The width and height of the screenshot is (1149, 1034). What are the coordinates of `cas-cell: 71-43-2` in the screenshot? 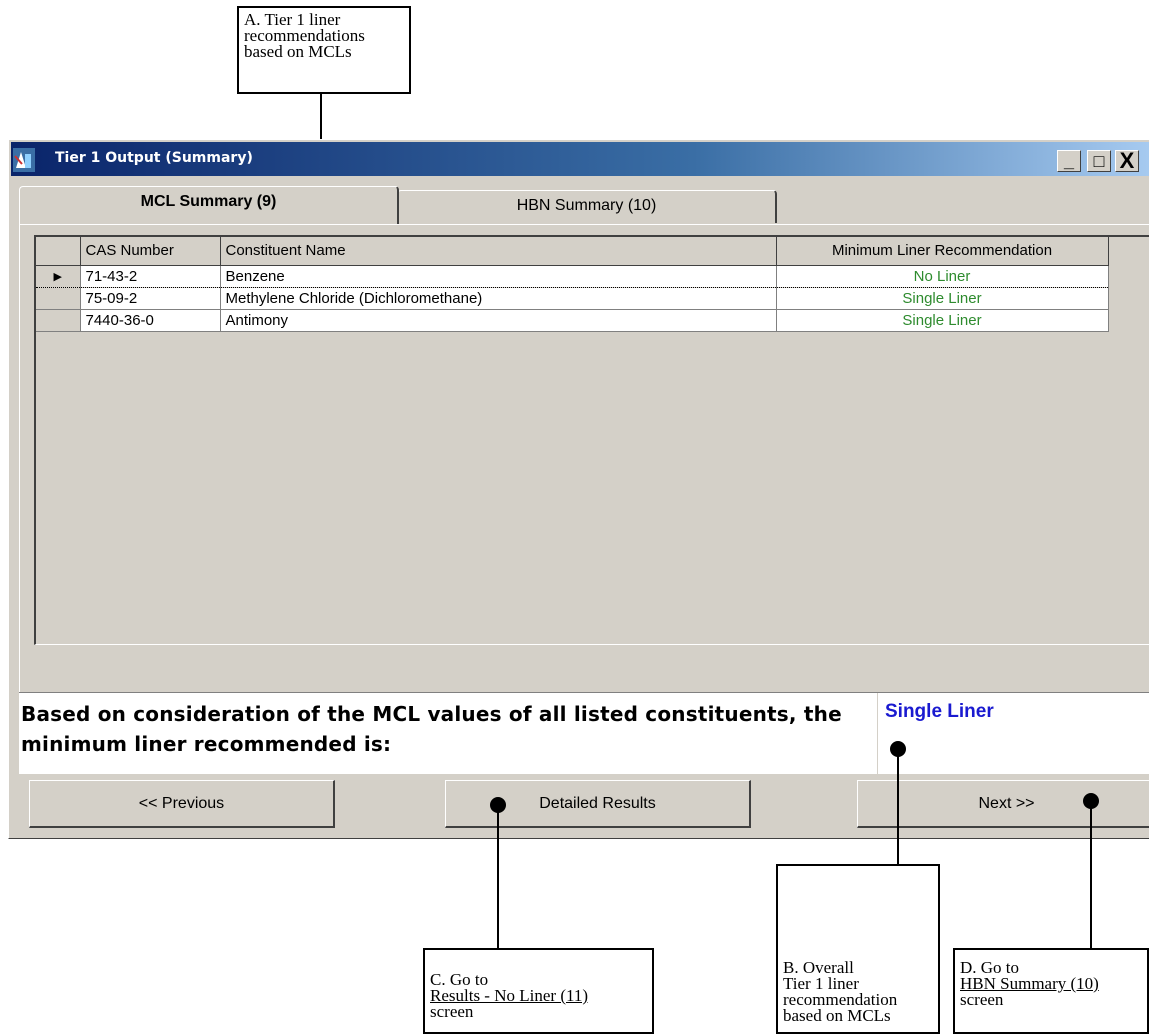 It's located at (150, 276).